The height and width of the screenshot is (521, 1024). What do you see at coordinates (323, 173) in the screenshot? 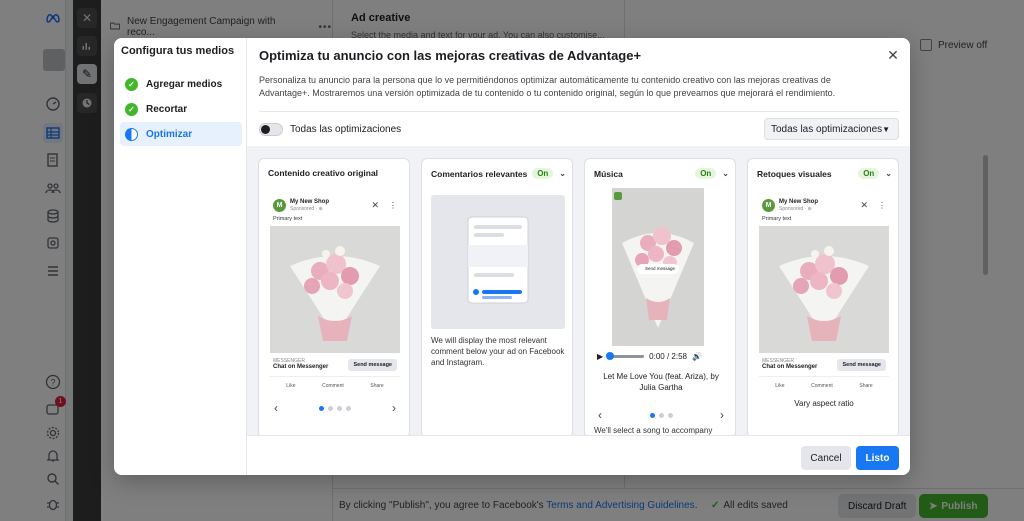
I see `card-title: Contenido creativo original` at bounding box center [323, 173].